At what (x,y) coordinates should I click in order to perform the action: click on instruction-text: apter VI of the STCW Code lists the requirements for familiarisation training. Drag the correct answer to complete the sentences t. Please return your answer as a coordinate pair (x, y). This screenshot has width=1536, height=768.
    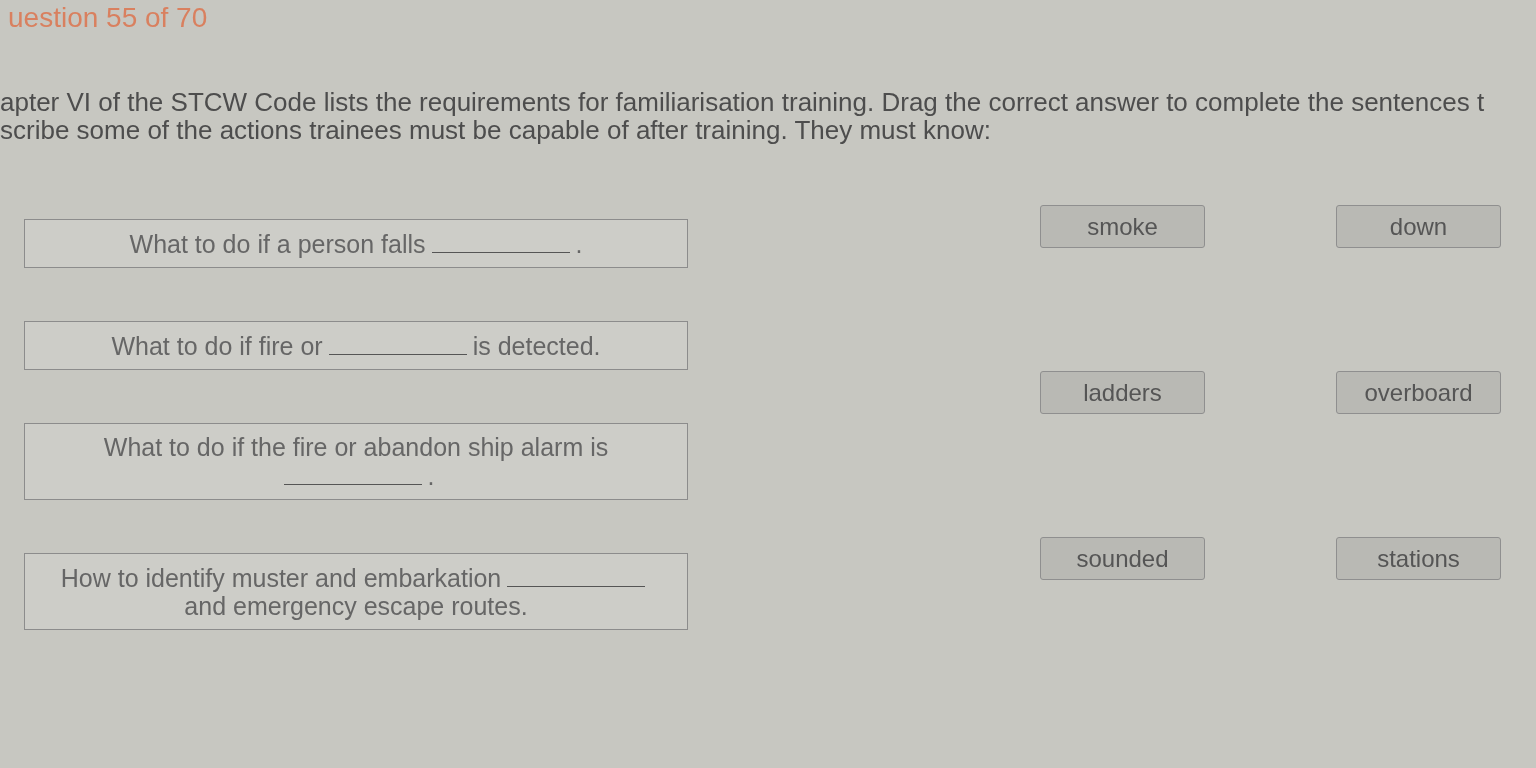
    Looking at the image, I should click on (742, 102).